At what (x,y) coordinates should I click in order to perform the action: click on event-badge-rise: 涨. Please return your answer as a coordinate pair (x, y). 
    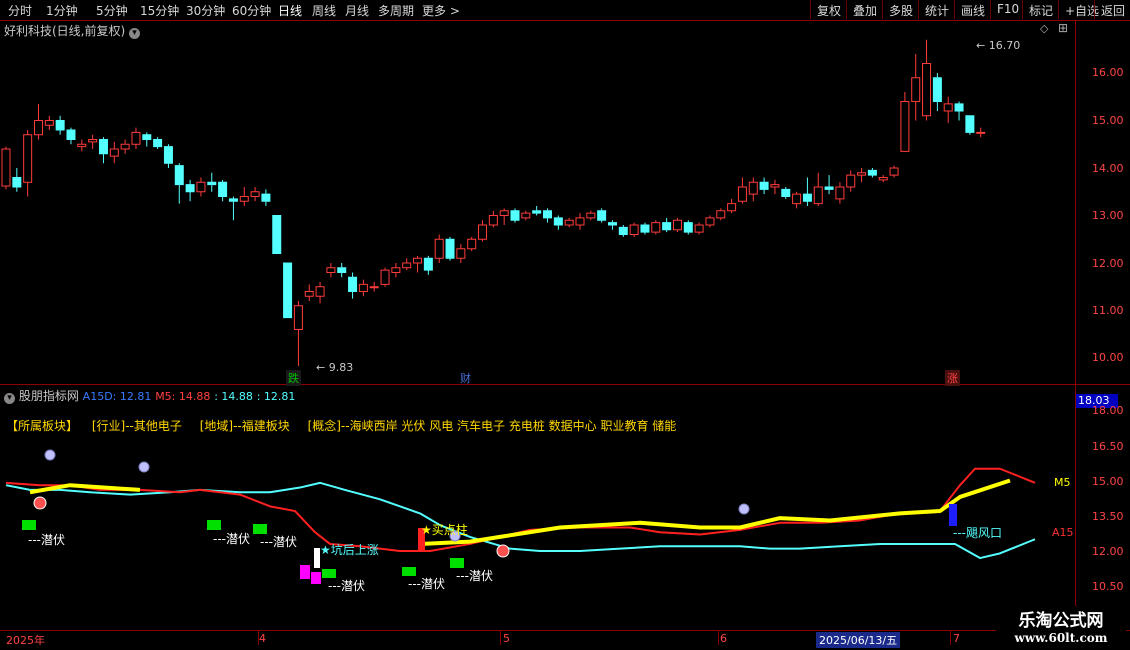
    Looking at the image, I should click on (952, 378).